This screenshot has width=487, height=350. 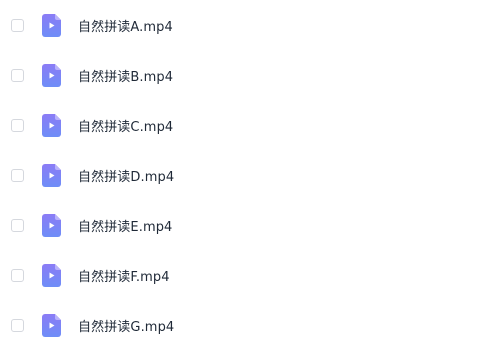 I want to click on list-item: 自然拼读F.mp4, so click(x=243, y=275).